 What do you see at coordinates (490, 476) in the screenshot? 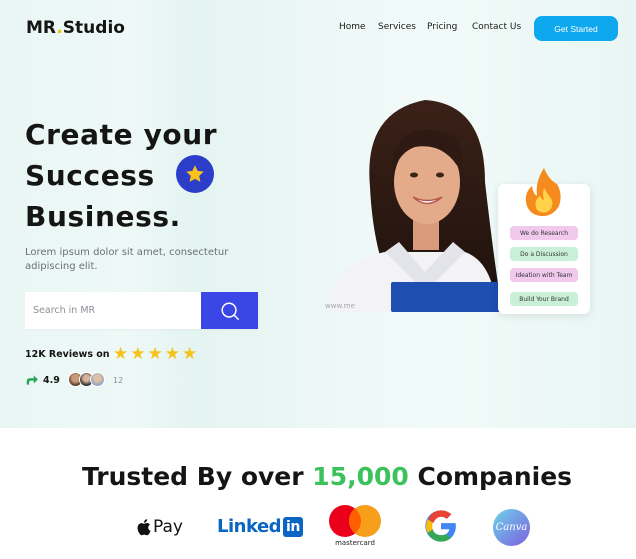
I see `trusted-suffix: Companies` at bounding box center [490, 476].